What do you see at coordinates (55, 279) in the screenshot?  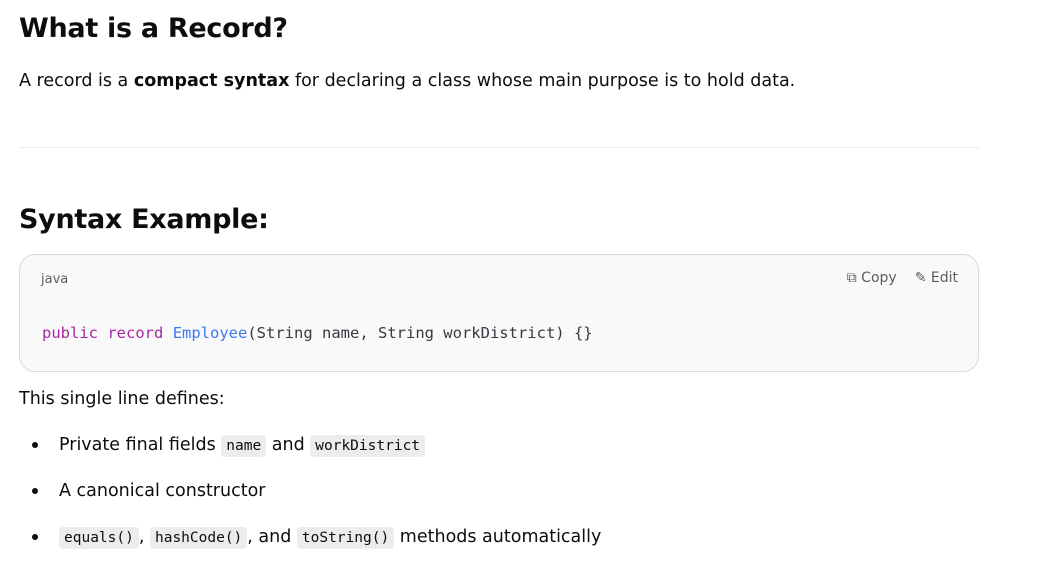 I see `code-language: java` at bounding box center [55, 279].